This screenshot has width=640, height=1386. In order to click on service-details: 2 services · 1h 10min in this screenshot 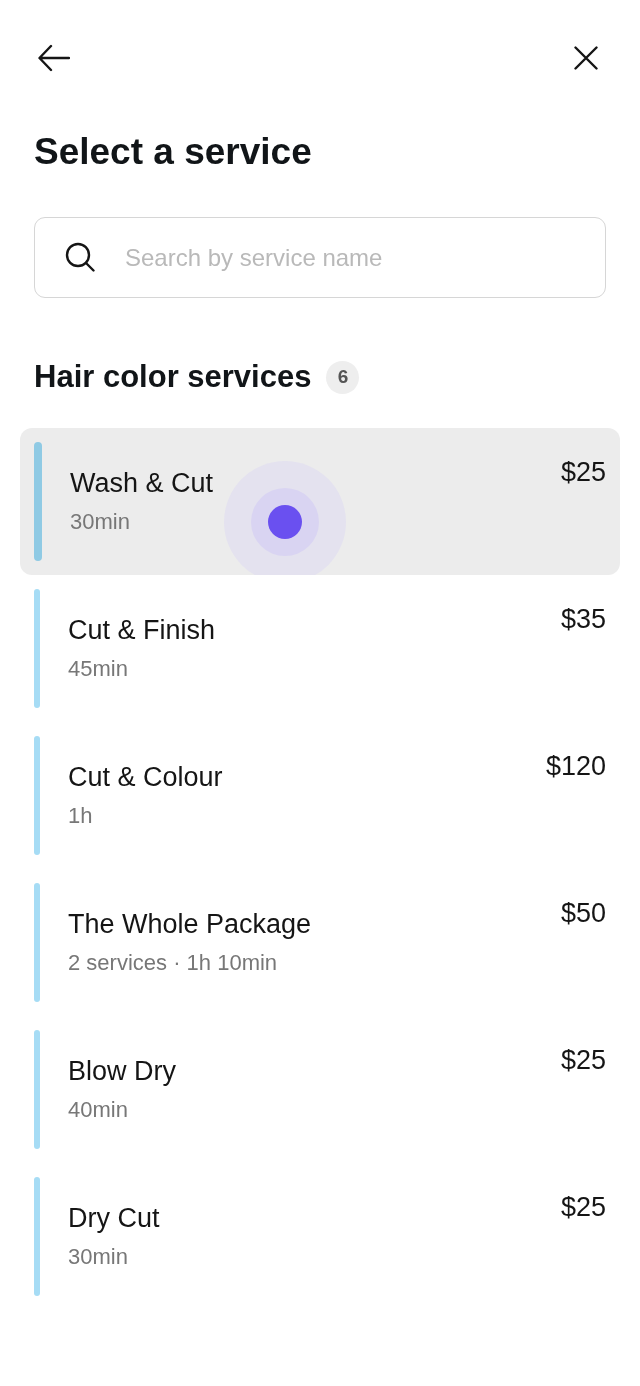, I will do `click(173, 963)`.